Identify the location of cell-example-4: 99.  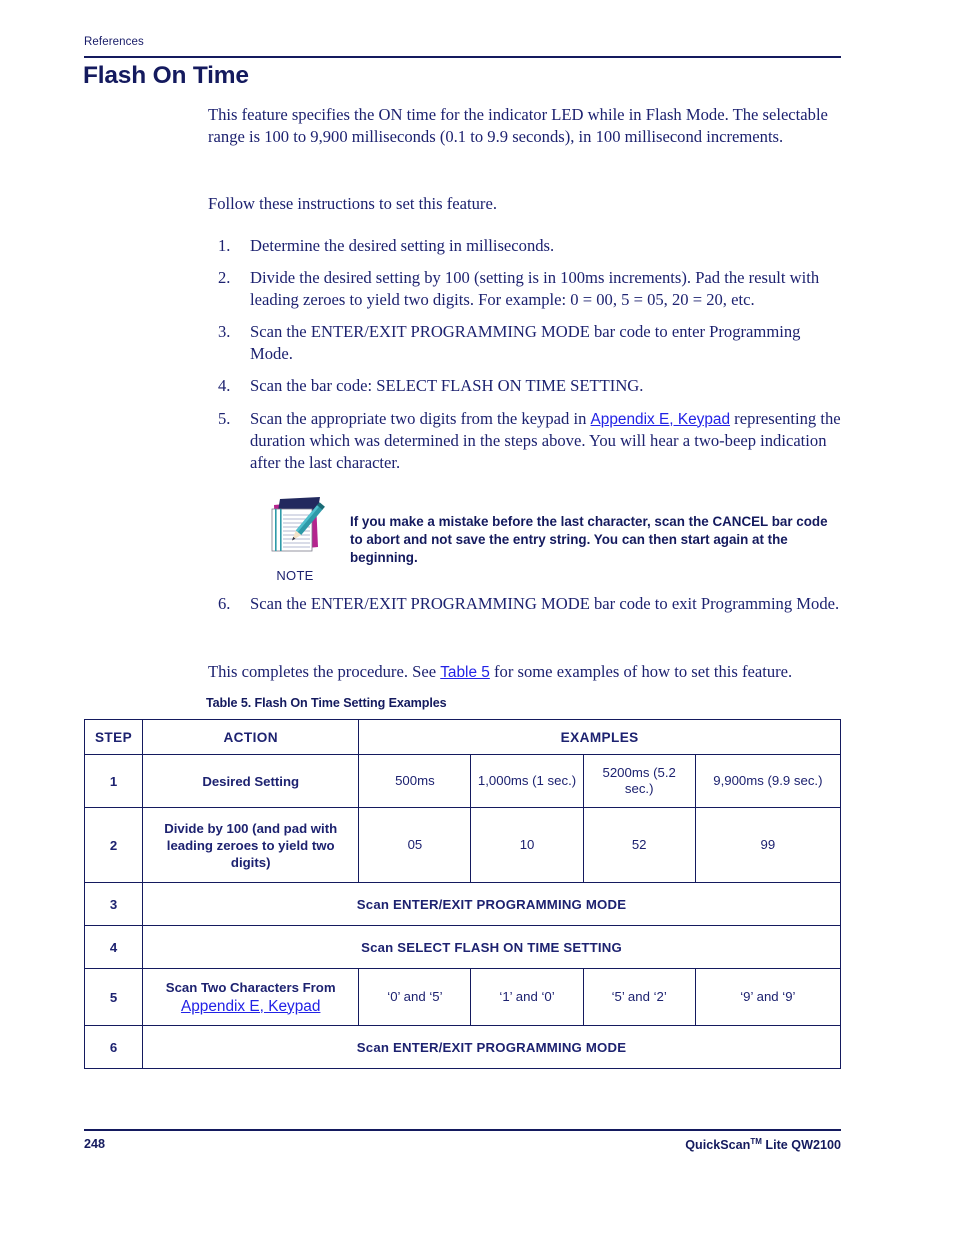
(768, 845).